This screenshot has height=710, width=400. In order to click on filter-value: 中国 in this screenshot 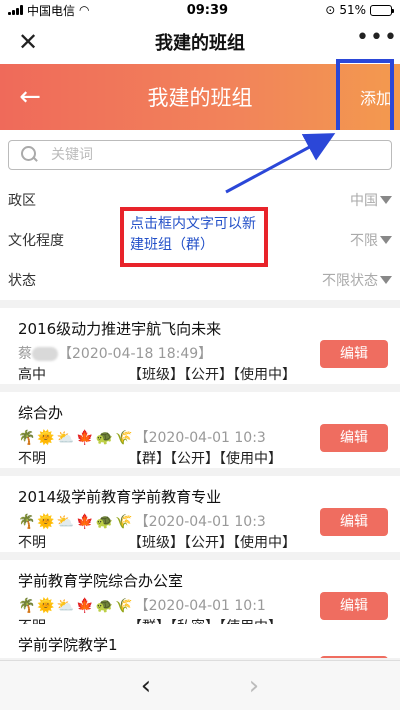, I will do `click(371, 200)`.